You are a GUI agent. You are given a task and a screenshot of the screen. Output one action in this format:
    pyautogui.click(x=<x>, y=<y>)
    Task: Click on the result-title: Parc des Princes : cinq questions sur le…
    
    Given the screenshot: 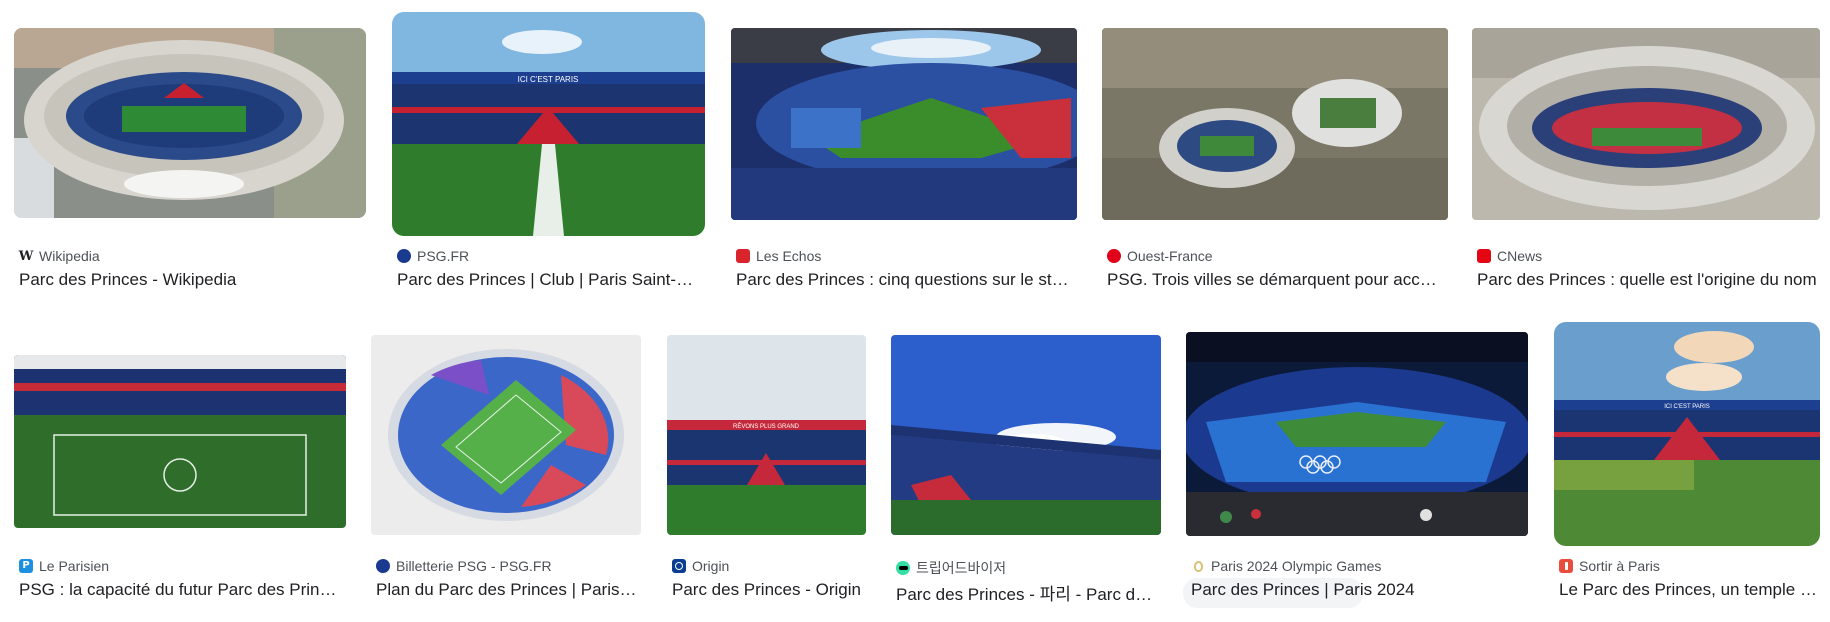 What is the action you would take?
    pyautogui.click(x=906, y=280)
    